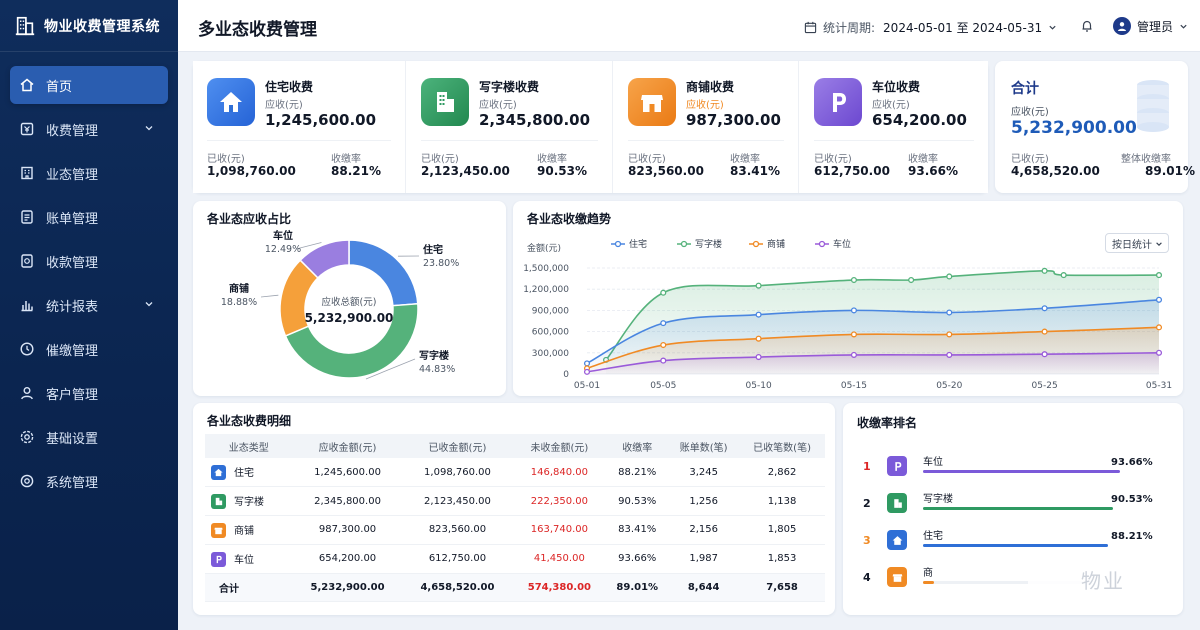 The image size is (1200, 630). I want to click on sidebar-item-basic-settings: 基础设置, so click(89, 437).